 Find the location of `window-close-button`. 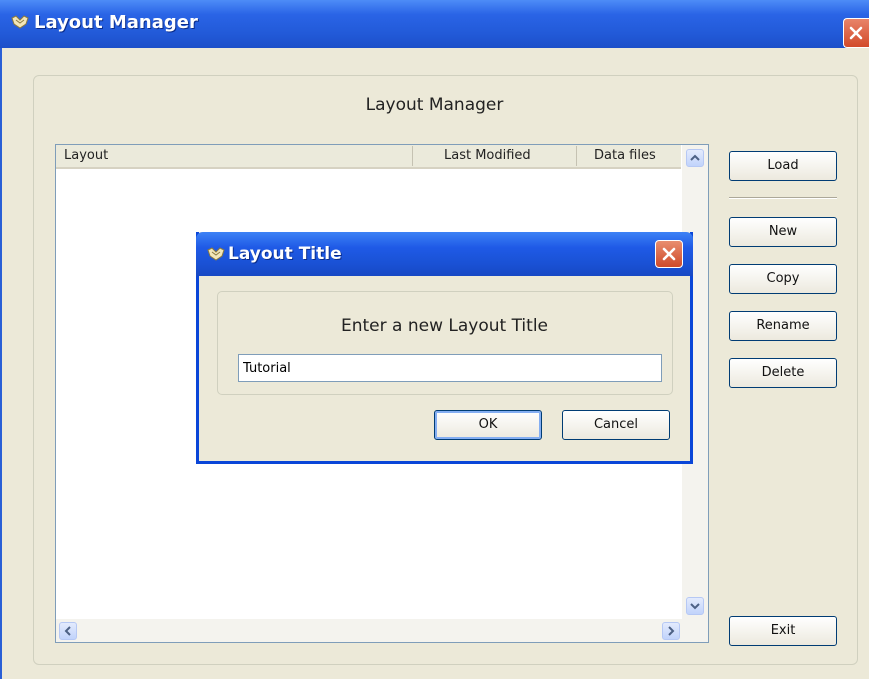

window-close-button is located at coordinates (856, 33).